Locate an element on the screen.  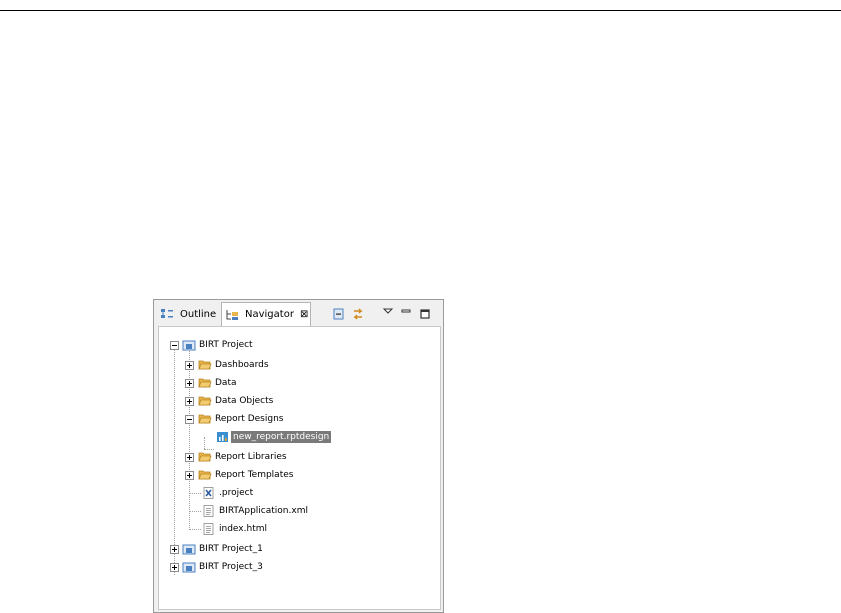
tree-item-data-objects: Data Objects is located at coordinates (235, 401).